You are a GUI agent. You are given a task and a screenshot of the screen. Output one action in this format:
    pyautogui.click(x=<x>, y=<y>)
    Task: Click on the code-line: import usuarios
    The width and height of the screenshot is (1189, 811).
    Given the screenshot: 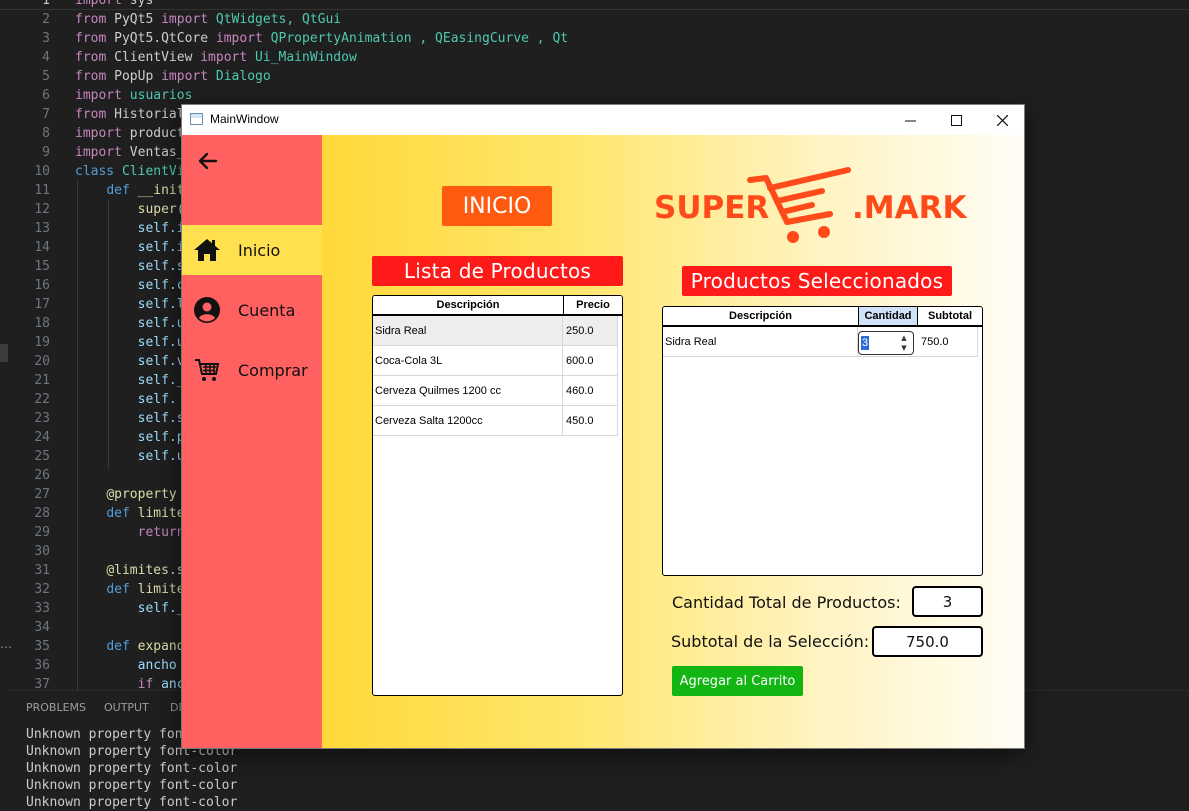 What is the action you would take?
    pyautogui.click(x=133, y=95)
    